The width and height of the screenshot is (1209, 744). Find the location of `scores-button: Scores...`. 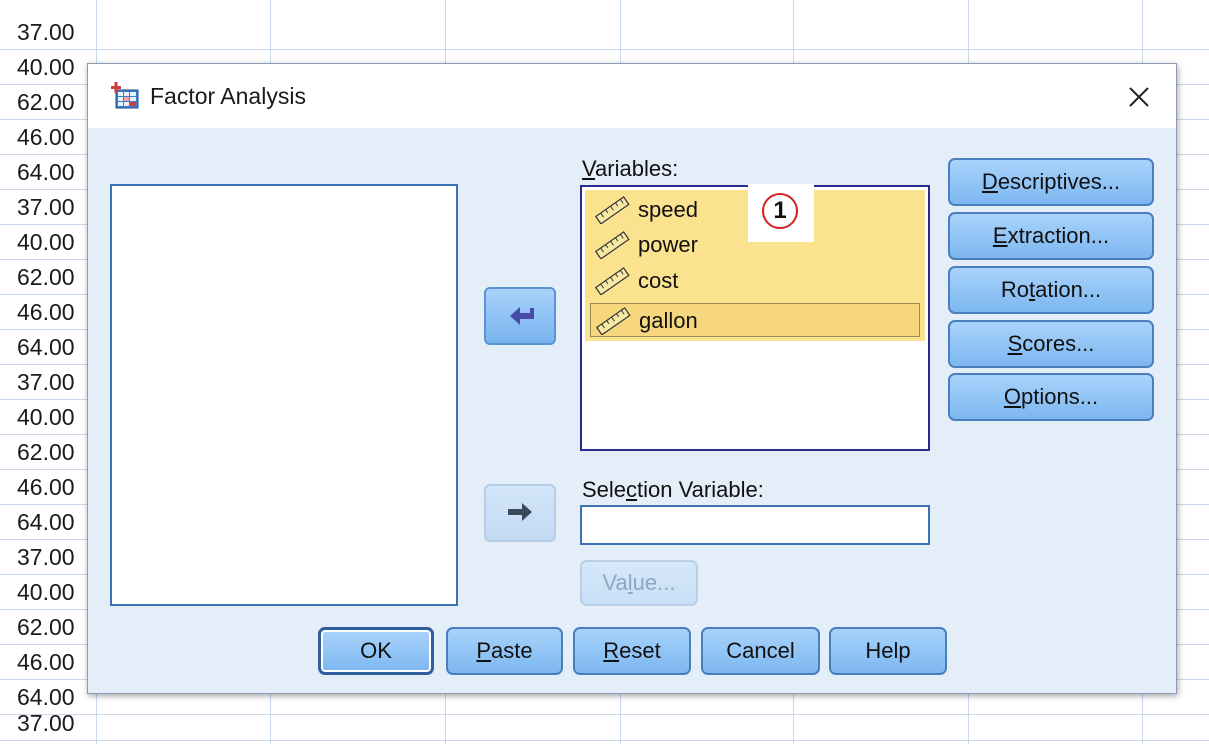

scores-button: Scores... is located at coordinates (1051, 344).